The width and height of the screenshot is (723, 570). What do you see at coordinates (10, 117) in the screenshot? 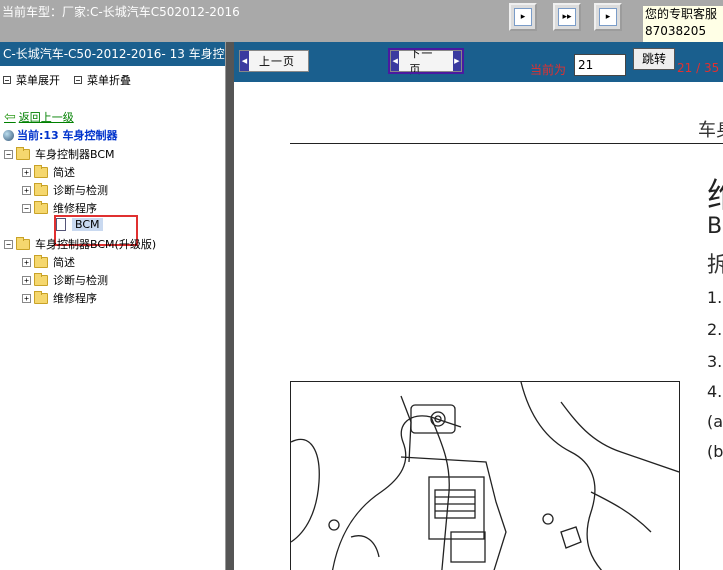
I see `back-arrow-icon: ⇦` at bounding box center [10, 117].